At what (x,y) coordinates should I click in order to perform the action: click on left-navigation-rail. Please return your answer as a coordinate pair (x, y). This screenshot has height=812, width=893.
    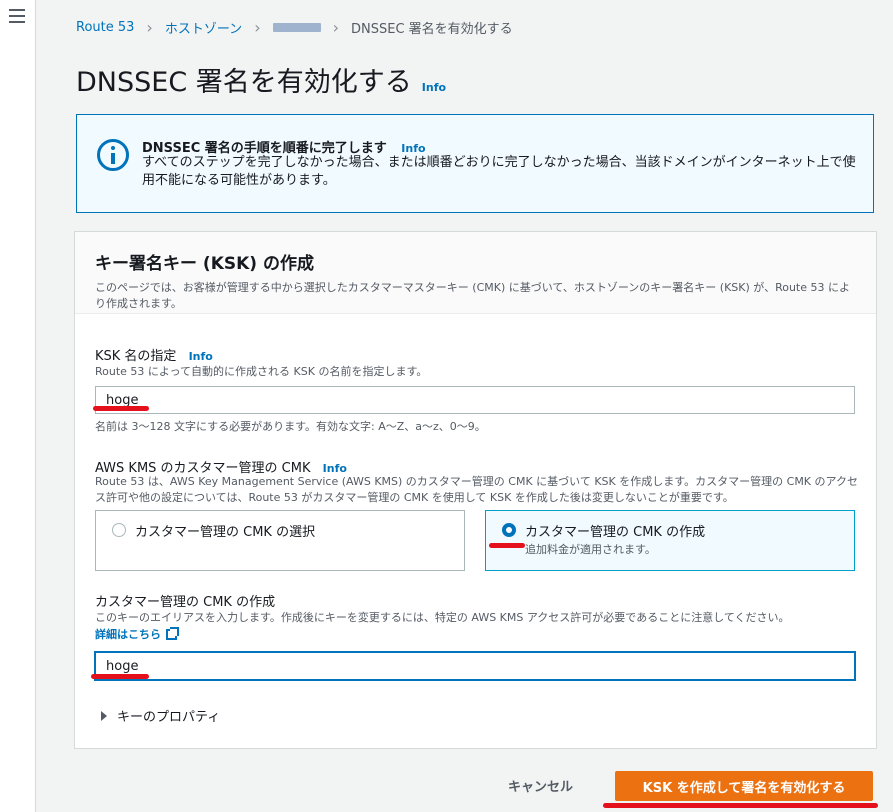
    Looking at the image, I should click on (18, 406).